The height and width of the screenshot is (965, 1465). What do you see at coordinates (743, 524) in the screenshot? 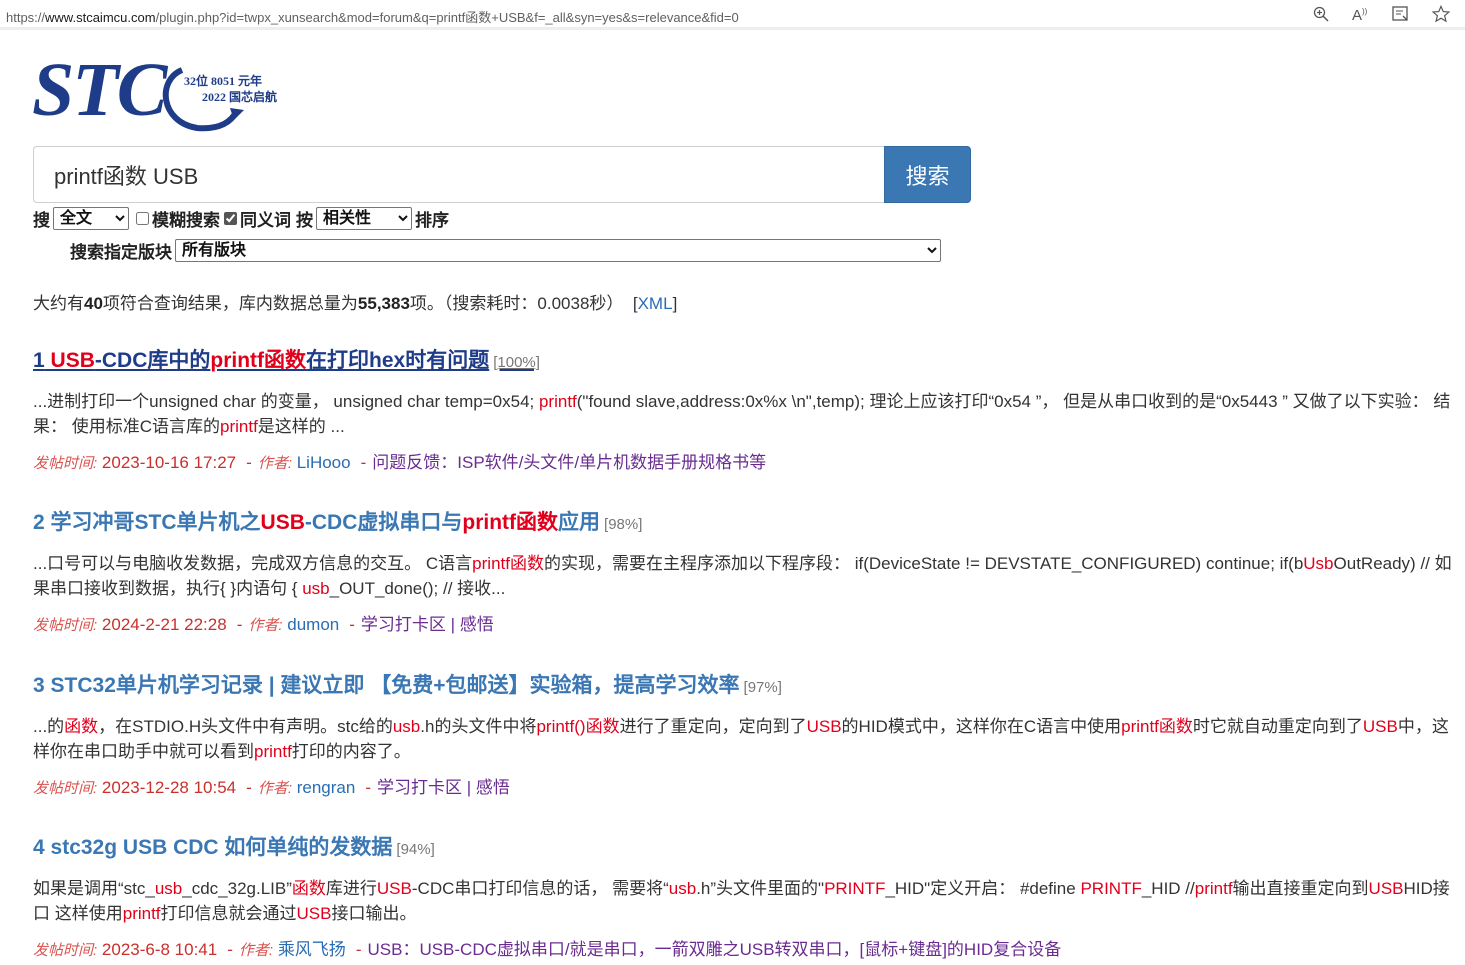
I see `result-title-link: 2 学习冲哥STC单片机之USB-CDC虚拟串口与printf函数应用 [98%]` at bounding box center [743, 524].